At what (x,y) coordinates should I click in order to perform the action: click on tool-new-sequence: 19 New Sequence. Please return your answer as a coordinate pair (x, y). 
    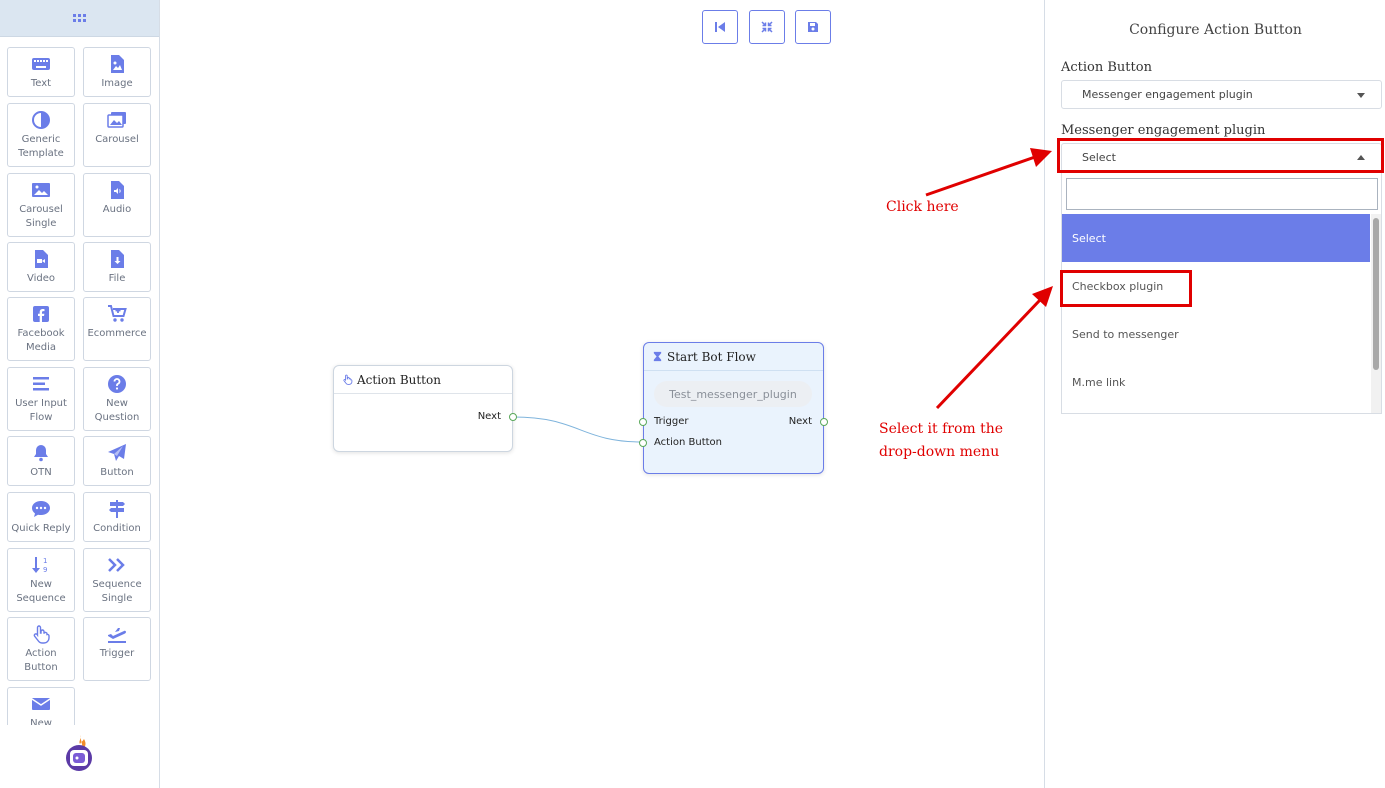
    Looking at the image, I should click on (41, 580).